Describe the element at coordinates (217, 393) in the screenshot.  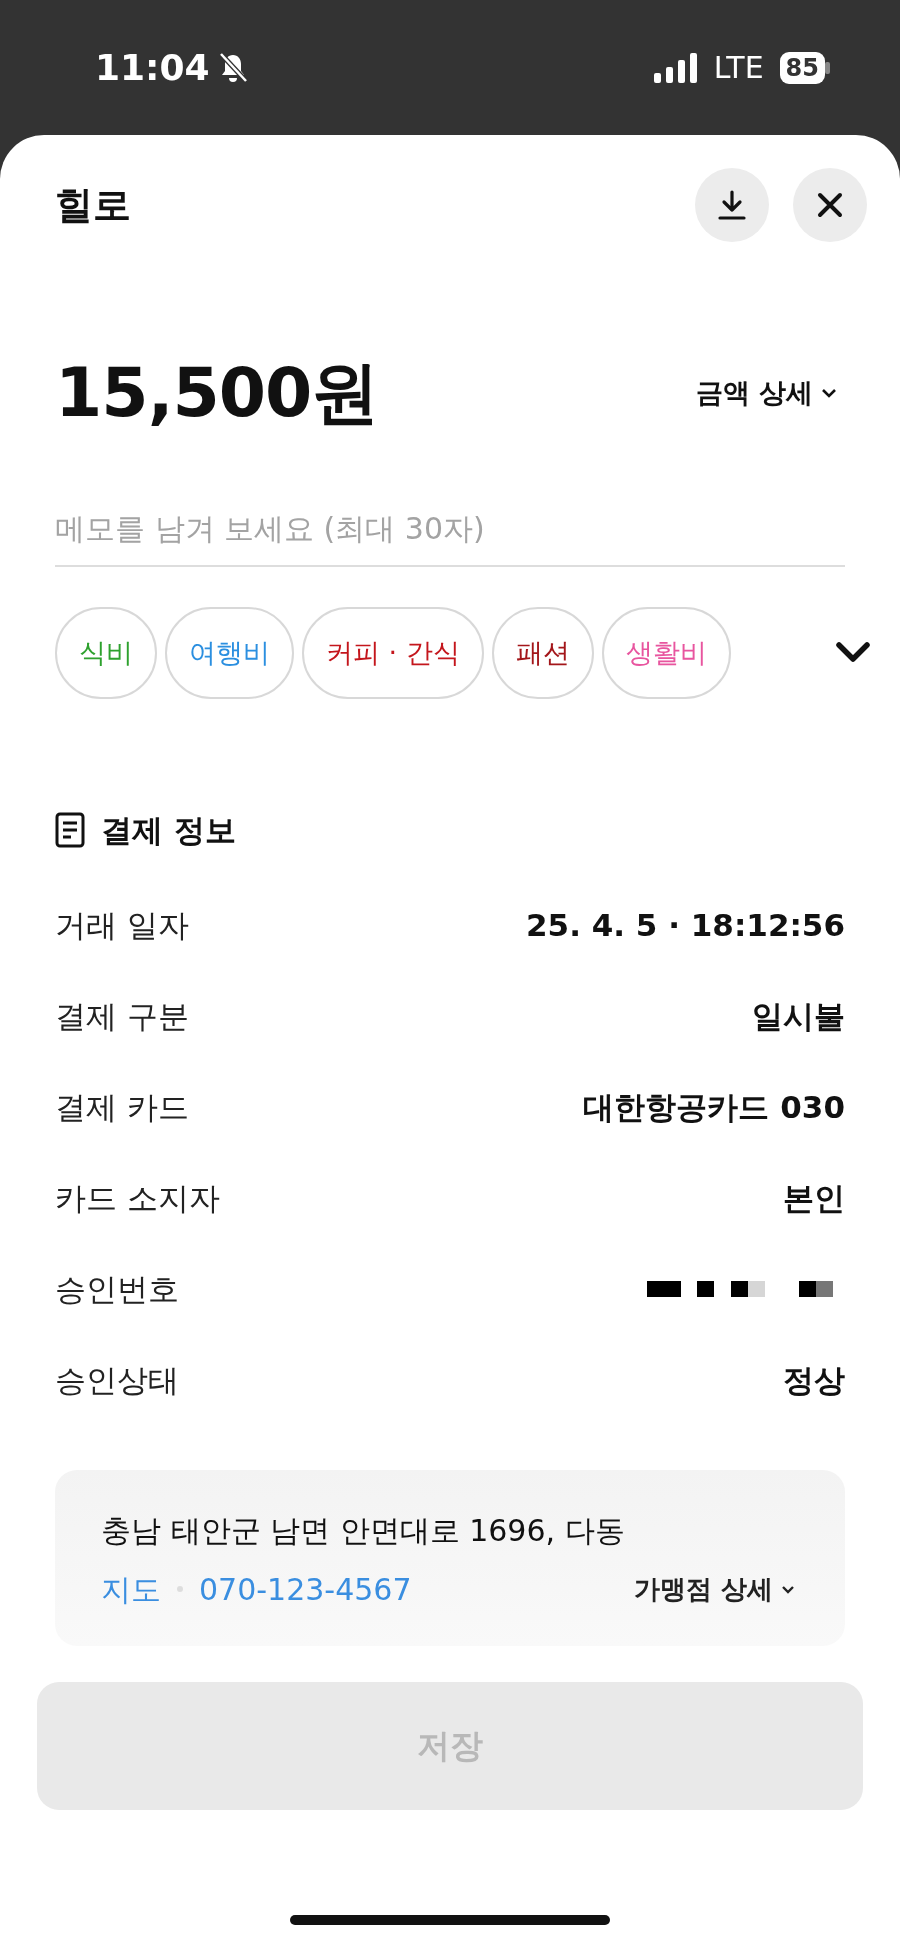
I see `amount: 15,500원` at that location.